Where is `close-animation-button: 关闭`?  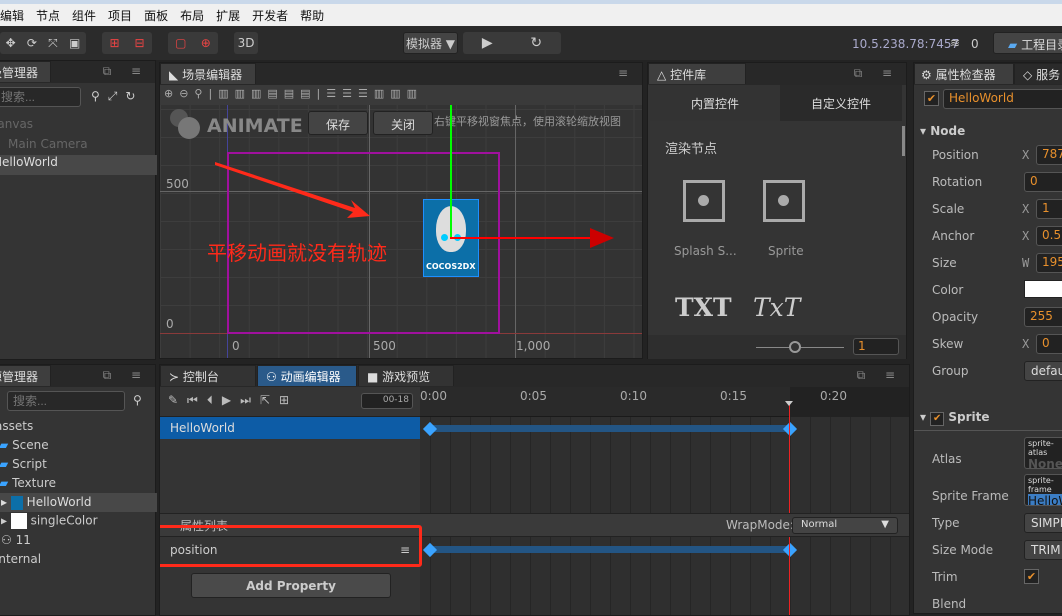 close-animation-button: 关闭 is located at coordinates (403, 123).